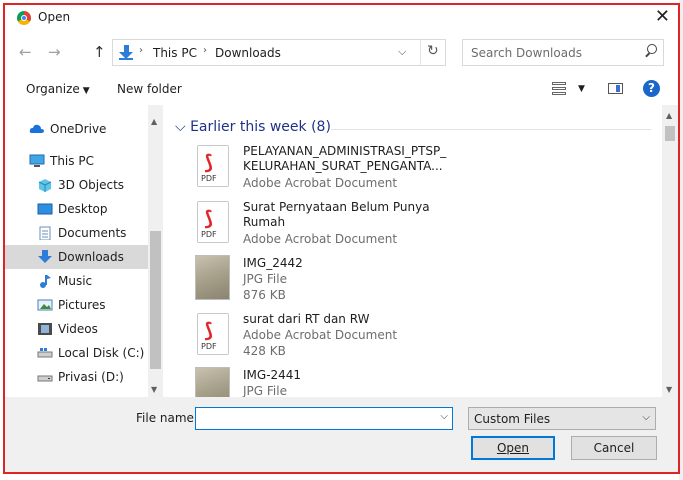 The image size is (683, 480). Describe the element at coordinates (54, 17) in the screenshot. I see `dialog-title: Open` at that location.